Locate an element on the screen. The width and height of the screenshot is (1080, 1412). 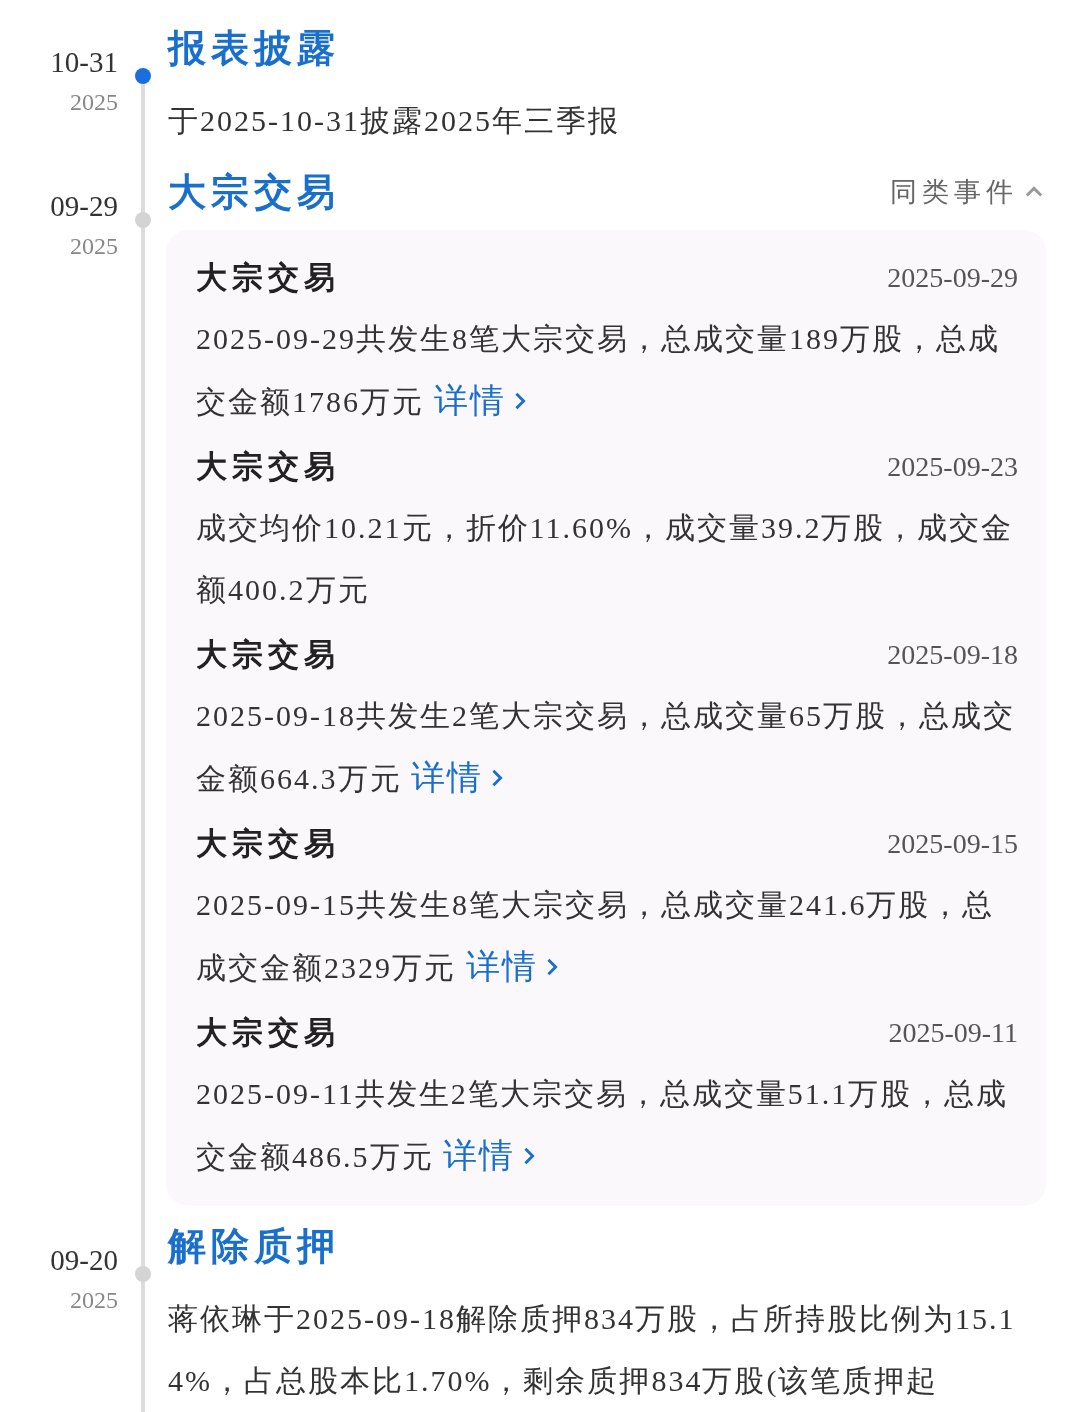
event-title: 大宗交易 is located at coordinates (254, 192).